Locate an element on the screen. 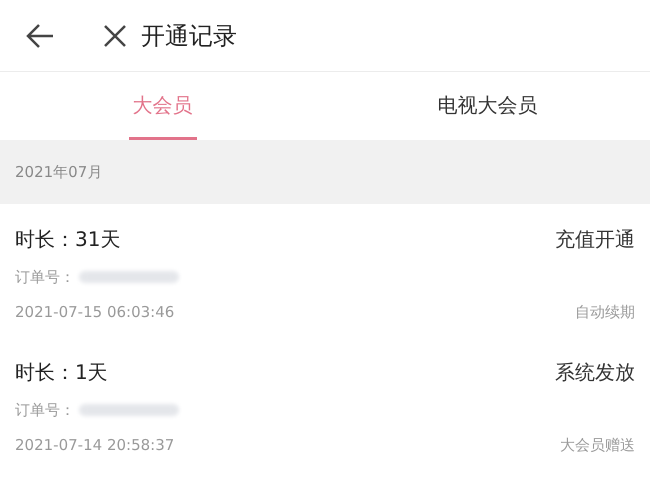 This screenshot has height=479, width=650. source-text: 充值开通 is located at coordinates (595, 239).